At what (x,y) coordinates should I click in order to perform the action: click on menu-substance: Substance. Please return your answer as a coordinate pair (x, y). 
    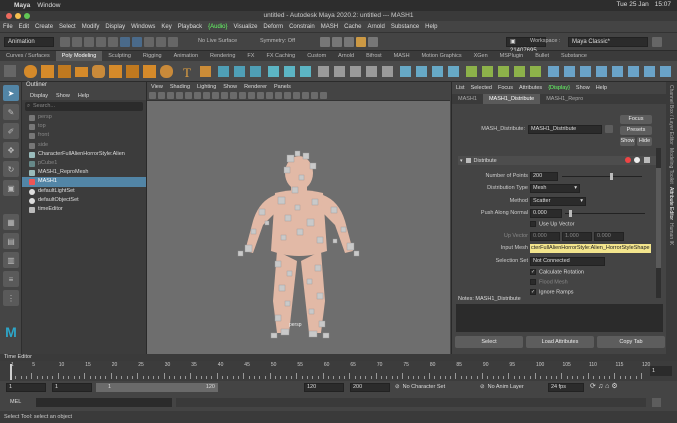
    Looking at the image, I should click on (405, 27).